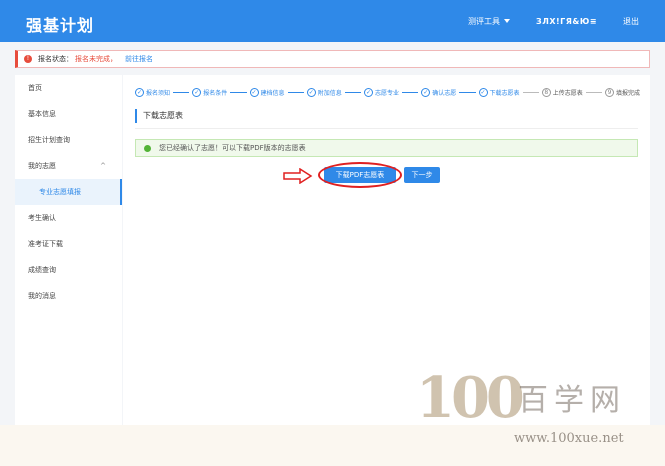 Image resolution: width=665 pixels, height=466 pixels. Describe the element at coordinates (631, 21) in the screenshot. I see `logout-link: 退出` at that location.